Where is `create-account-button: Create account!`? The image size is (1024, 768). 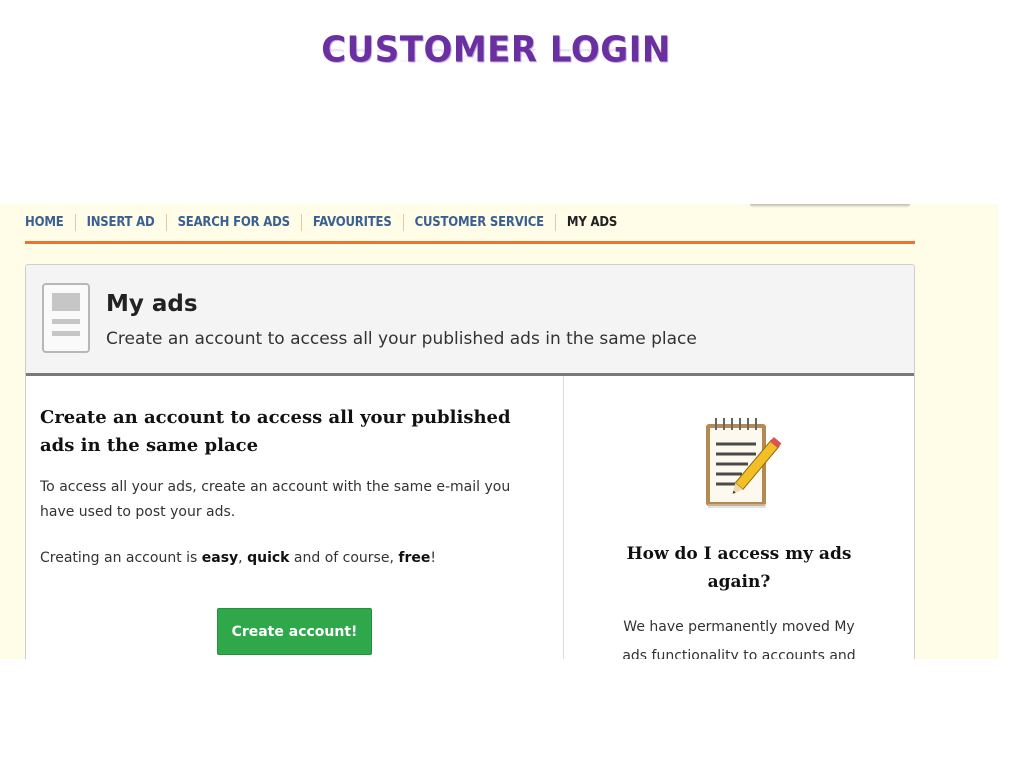 create-account-button: Create account! is located at coordinates (294, 631).